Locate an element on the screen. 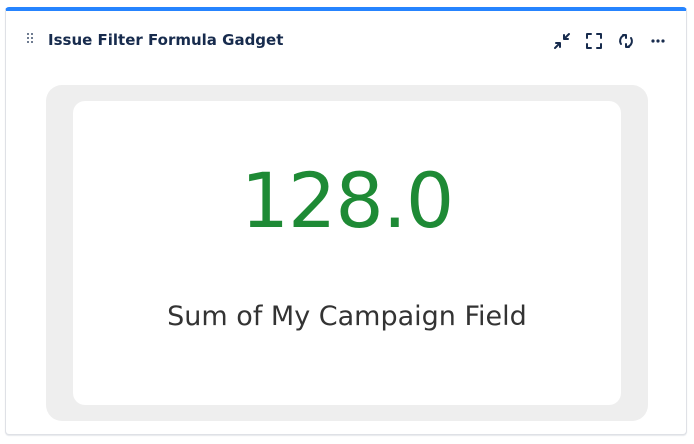 The height and width of the screenshot is (444, 694). gadget-header: Issue Filter Formula Gadget is located at coordinates (346, 39).